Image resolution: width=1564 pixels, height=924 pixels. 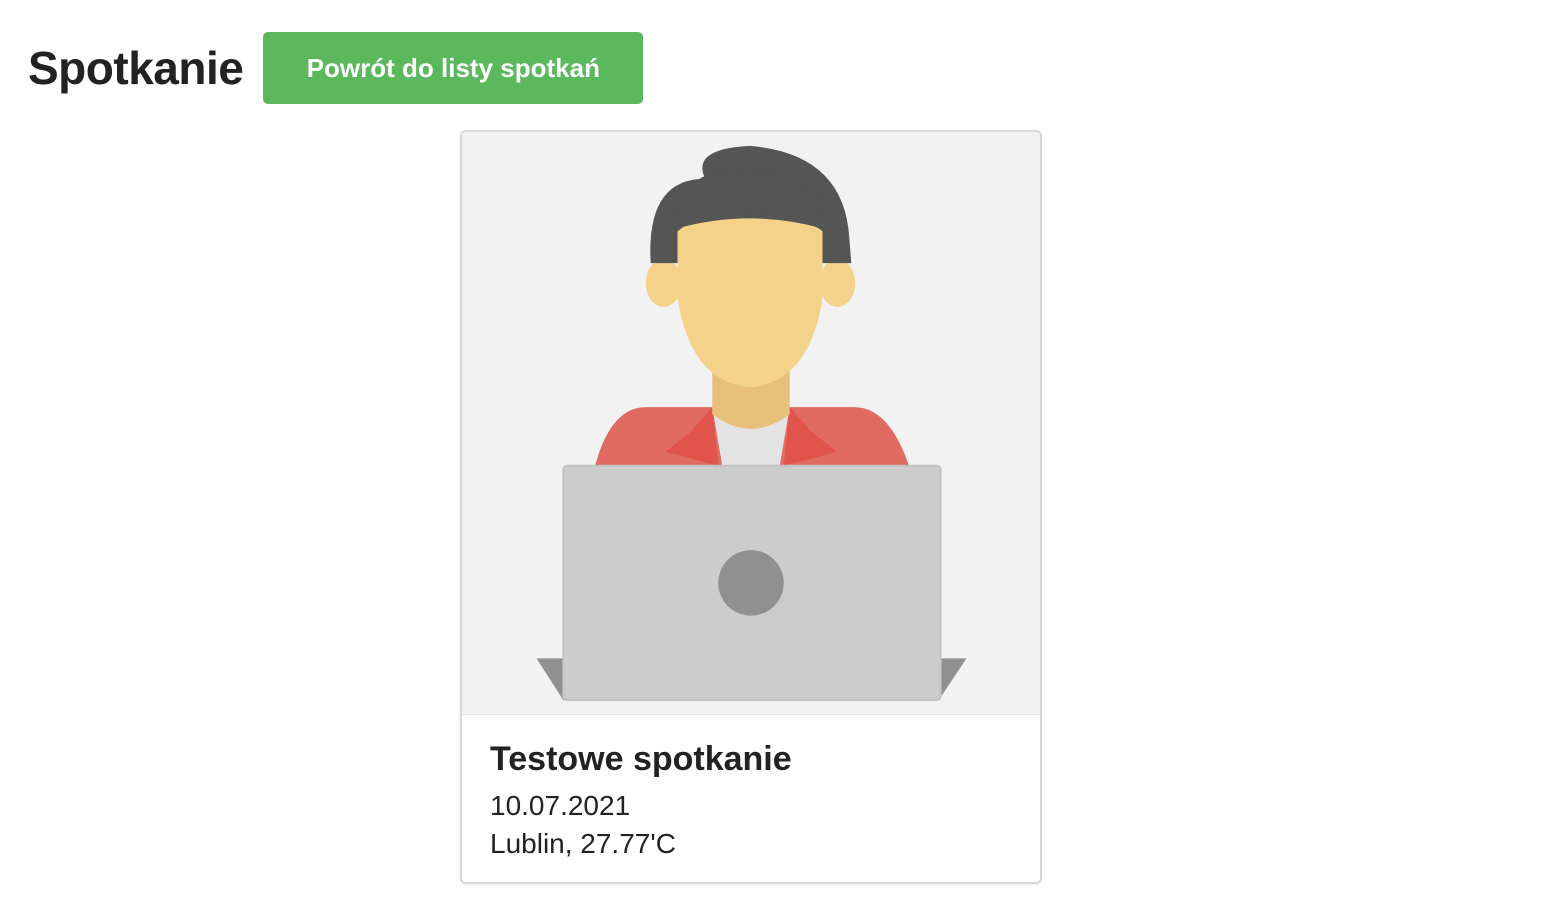 I want to click on meeting-location-weather: Lublin, 27.77'C, so click(x=583, y=843).